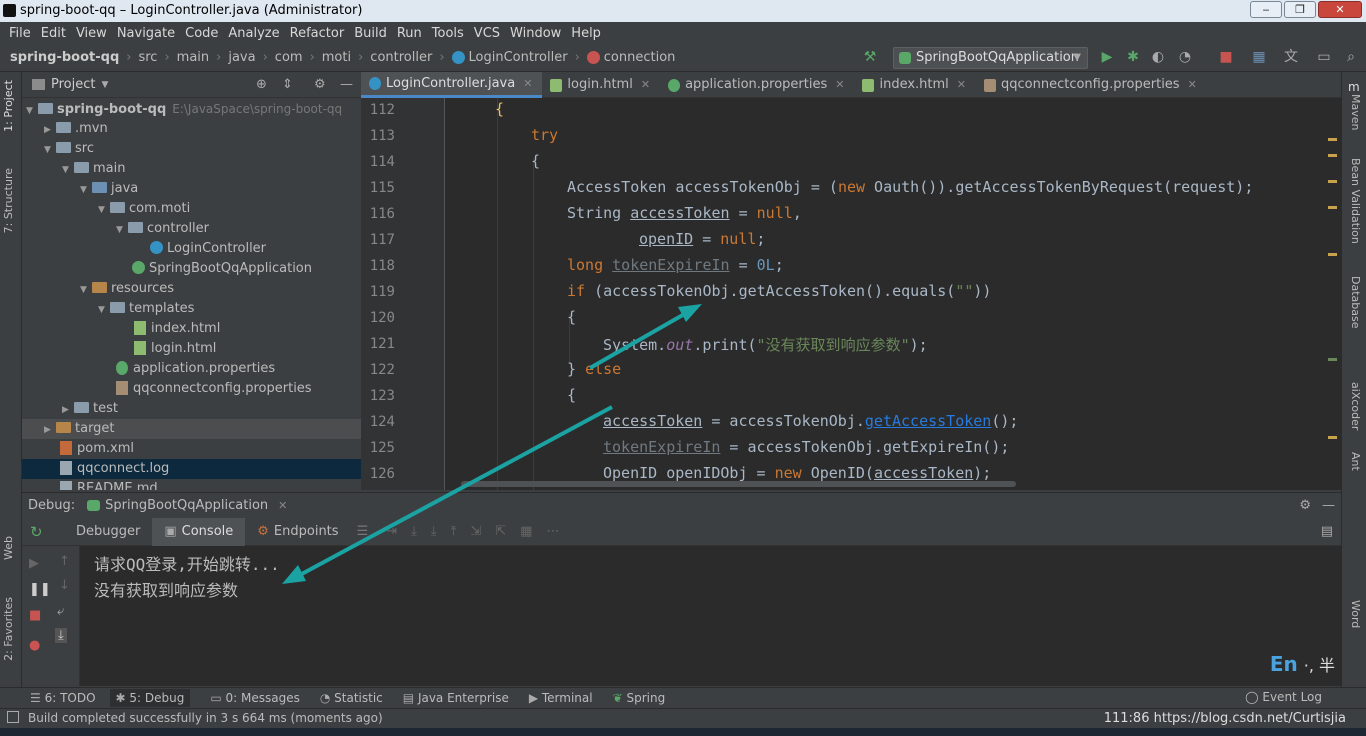 The height and width of the screenshot is (736, 1366). I want to click on menu-edit: Edit, so click(53, 33).